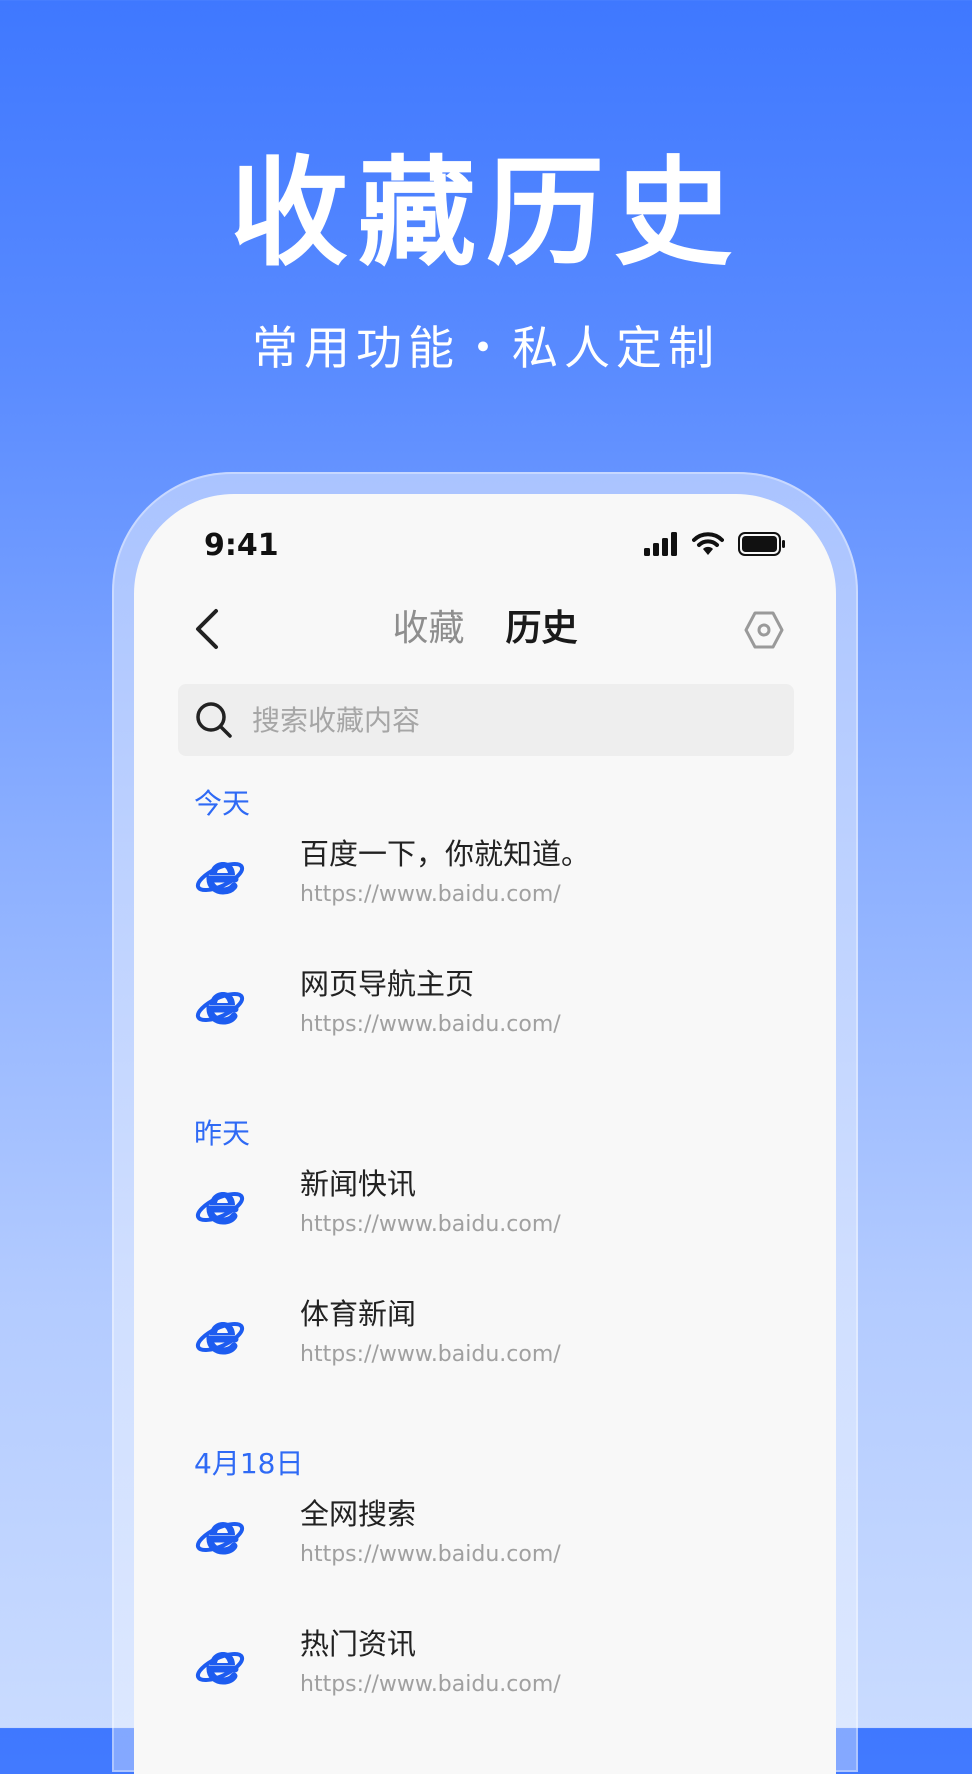  What do you see at coordinates (358, 1644) in the screenshot?
I see `item-title: 热门资讯` at bounding box center [358, 1644].